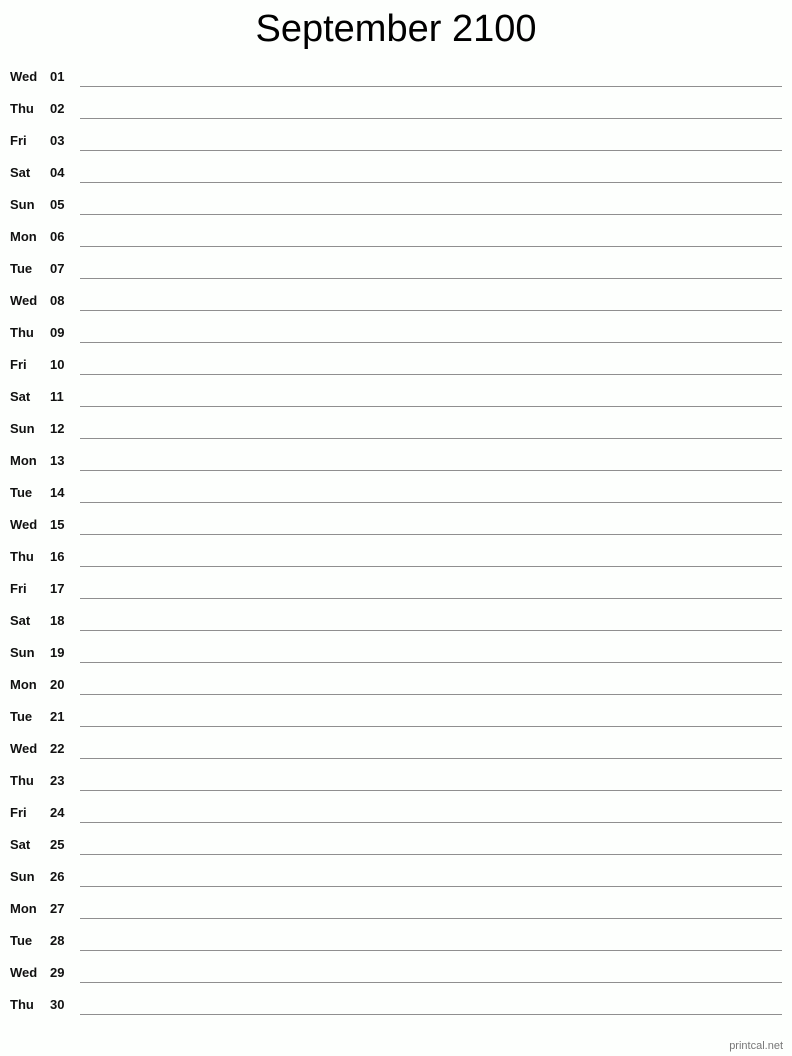 The height and width of the screenshot is (1056, 792). What do you see at coordinates (57, 556) in the screenshot?
I see `day-number: 16` at bounding box center [57, 556].